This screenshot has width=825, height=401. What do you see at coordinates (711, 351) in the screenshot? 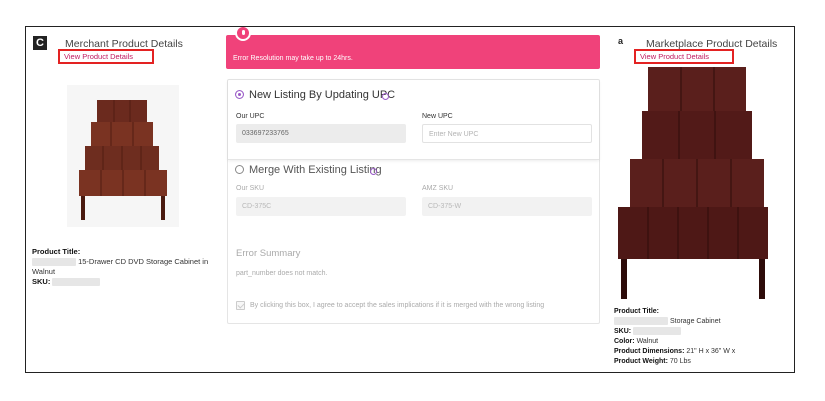
I see `marketplace-dimensions-value: 21" H x 36" W x` at bounding box center [711, 351].